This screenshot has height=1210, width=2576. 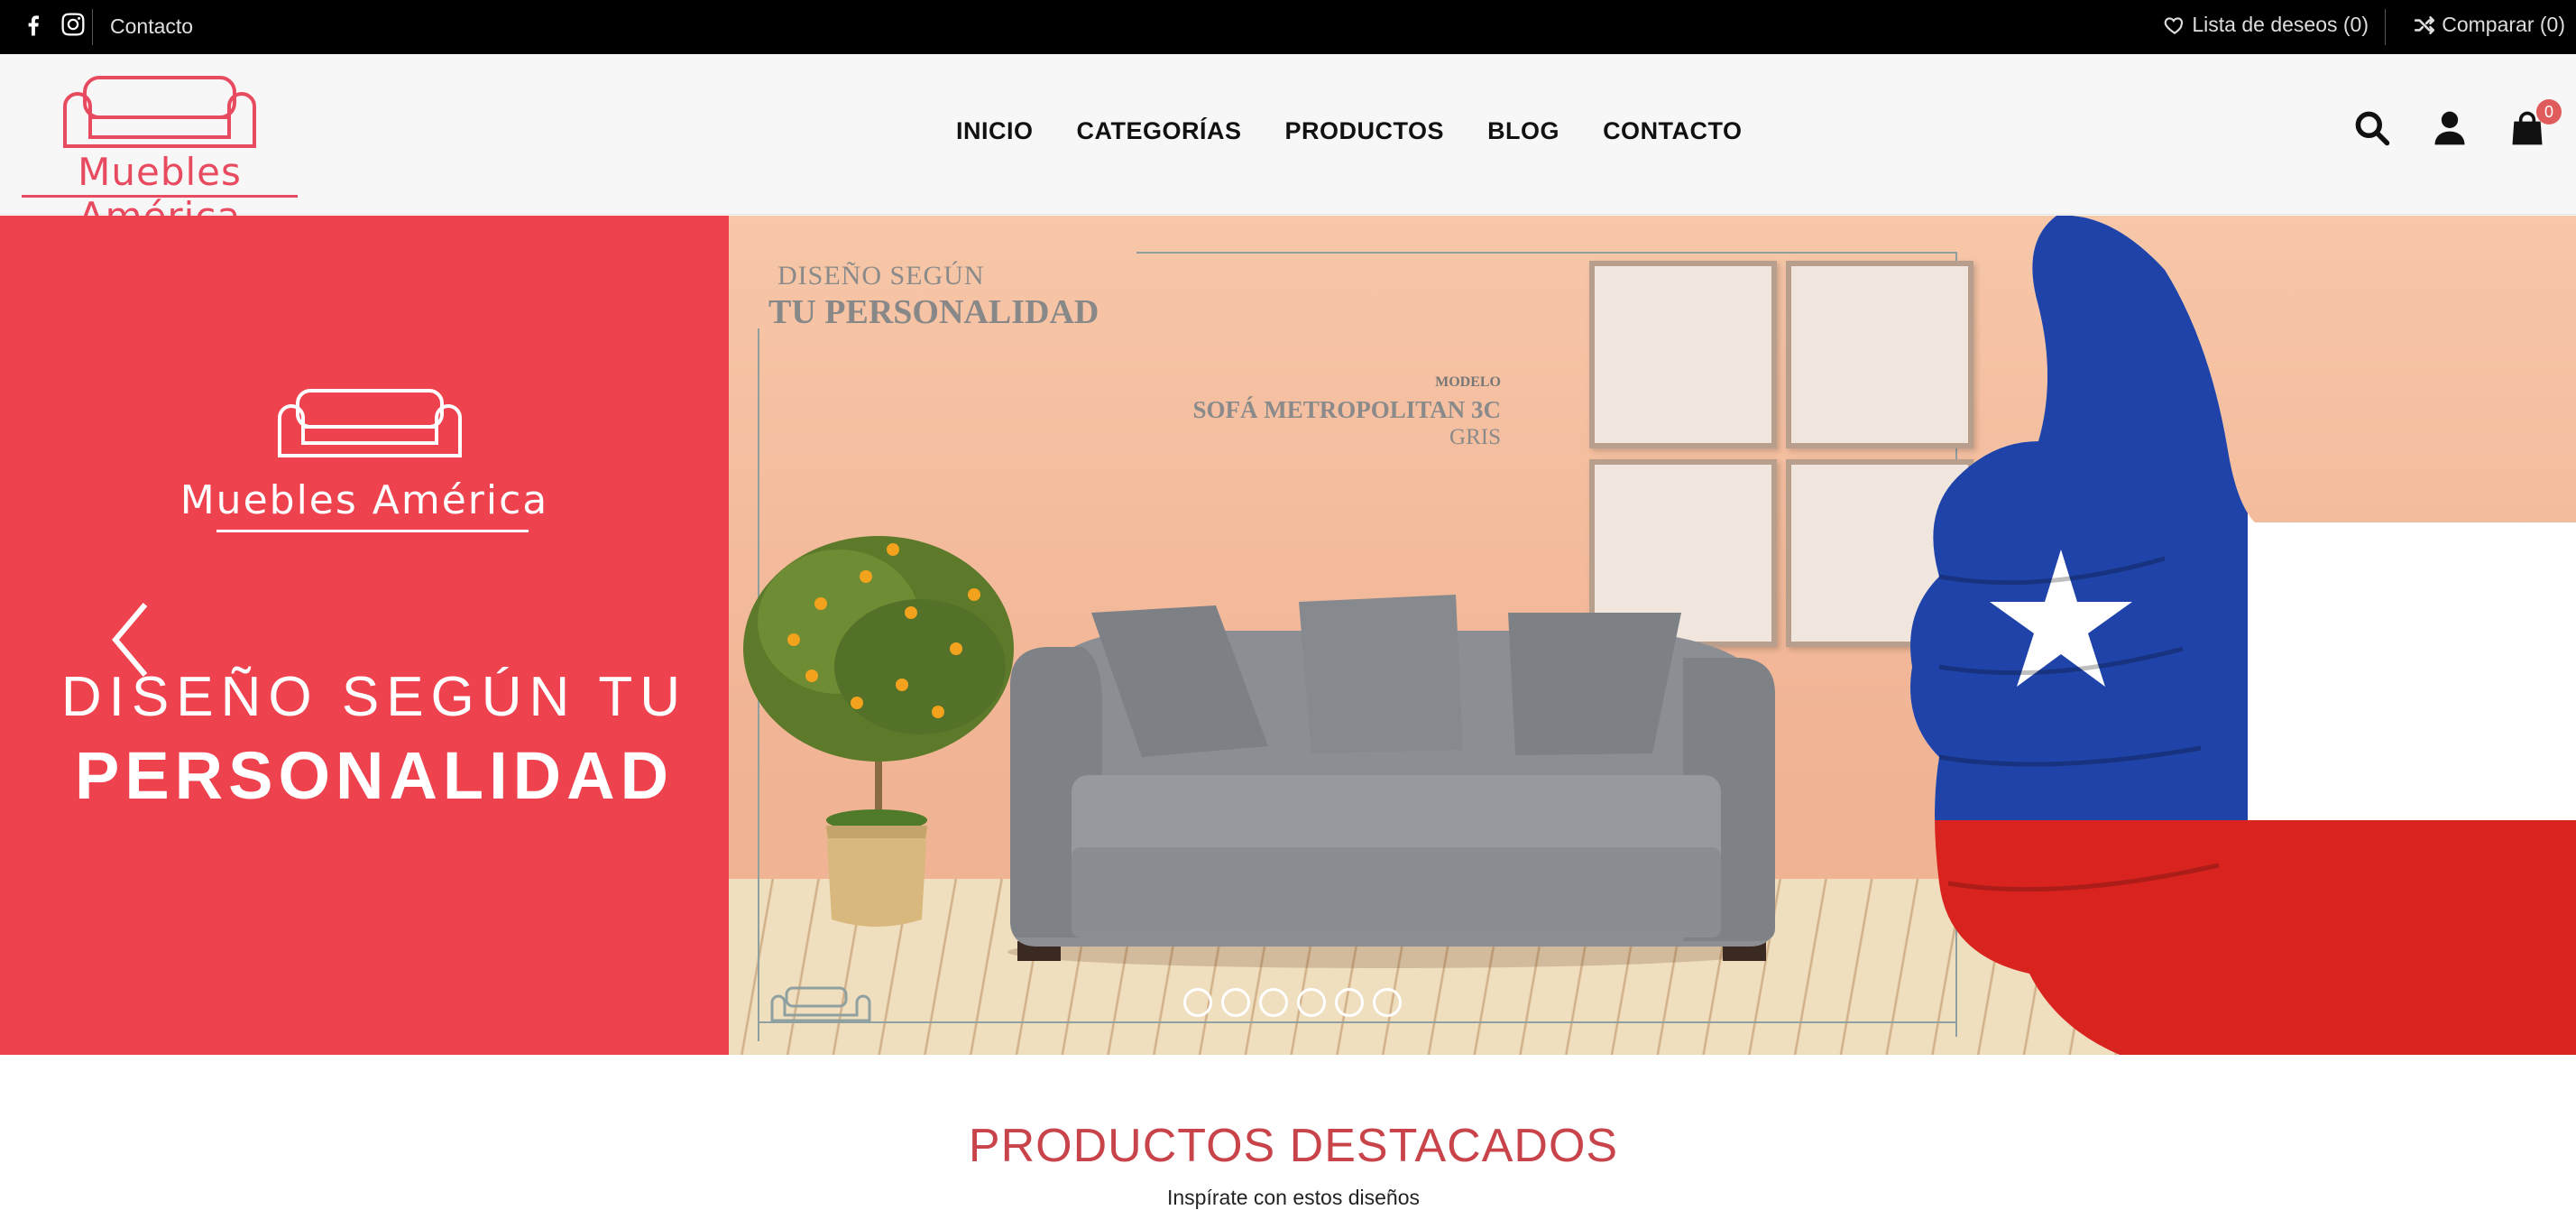 What do you see at coordinates (878, 732) in the screenshot?
I see `potted-tree-icon` at bounding box center [878, 732].